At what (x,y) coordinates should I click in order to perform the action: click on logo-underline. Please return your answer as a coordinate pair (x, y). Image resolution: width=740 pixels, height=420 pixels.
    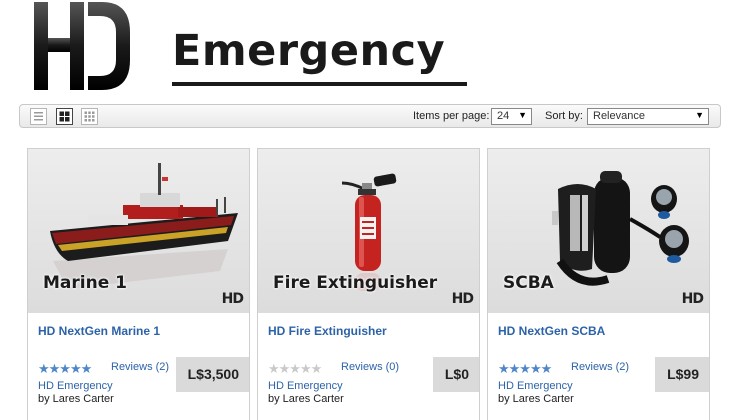
    Looking at the image, I should click on (319, 84).